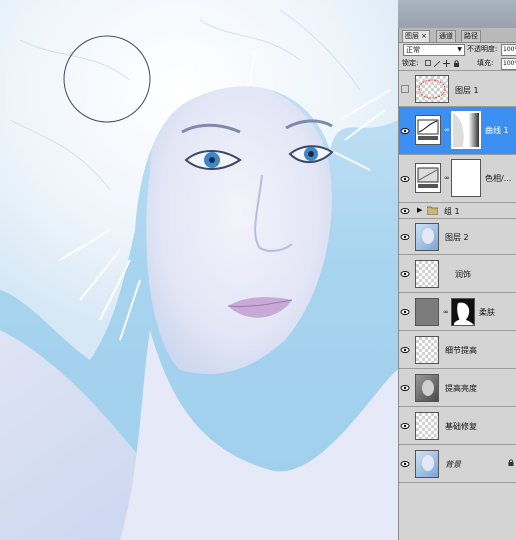  I want to click on layer-name: 柔肤, so click(487, 312).